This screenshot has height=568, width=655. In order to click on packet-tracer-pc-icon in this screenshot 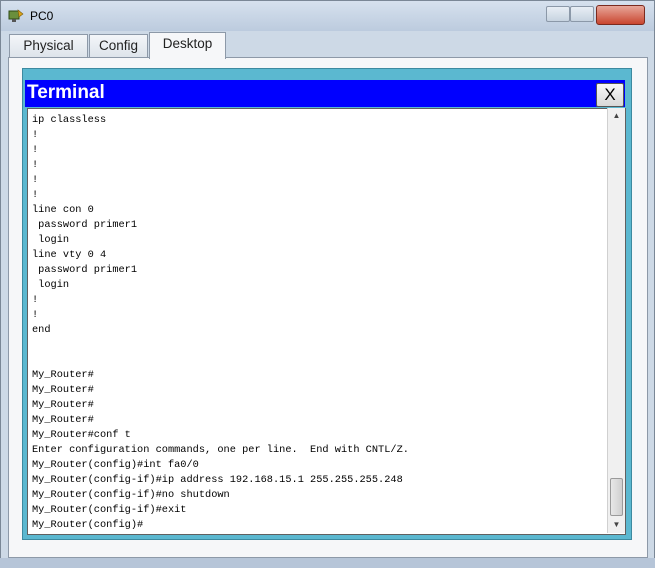, I will do `click(16, 15)`.